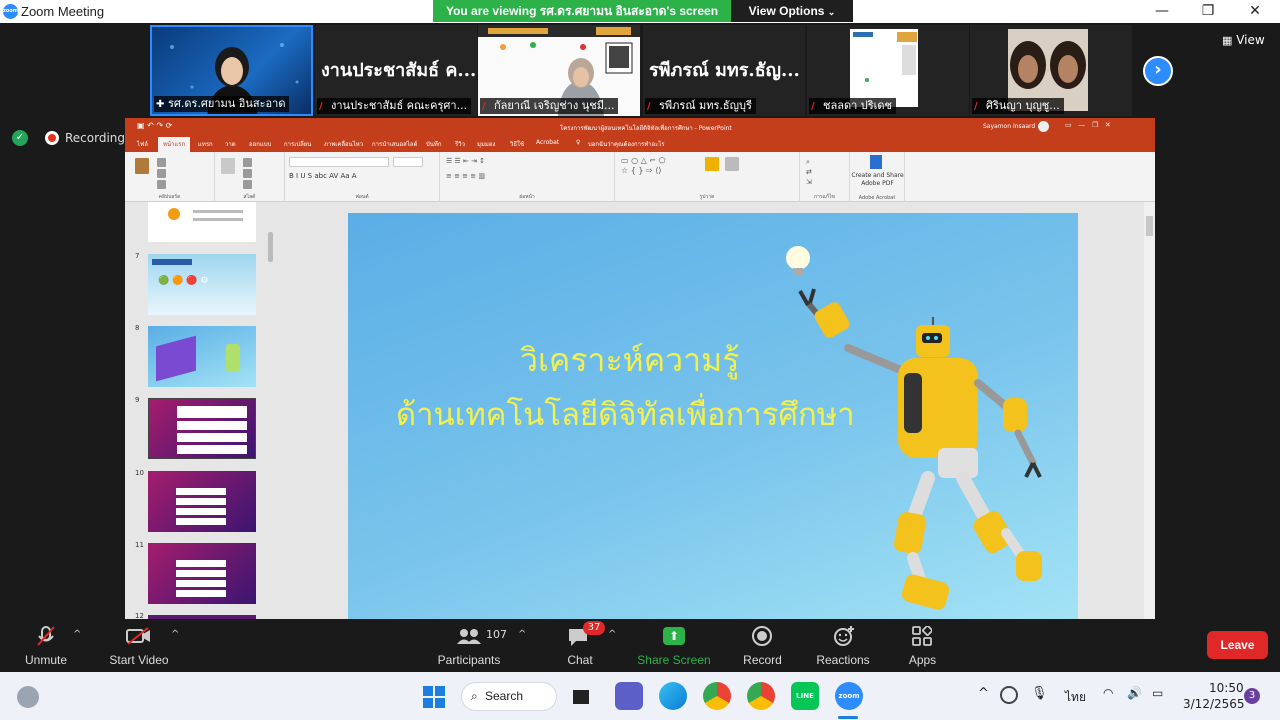 Image resolution: width=1280 pixels, height=720 pixels. What do you see at coordinates (922, 636) in the screenshot?
I see `apps-icon` at bounding box center [922, 636].